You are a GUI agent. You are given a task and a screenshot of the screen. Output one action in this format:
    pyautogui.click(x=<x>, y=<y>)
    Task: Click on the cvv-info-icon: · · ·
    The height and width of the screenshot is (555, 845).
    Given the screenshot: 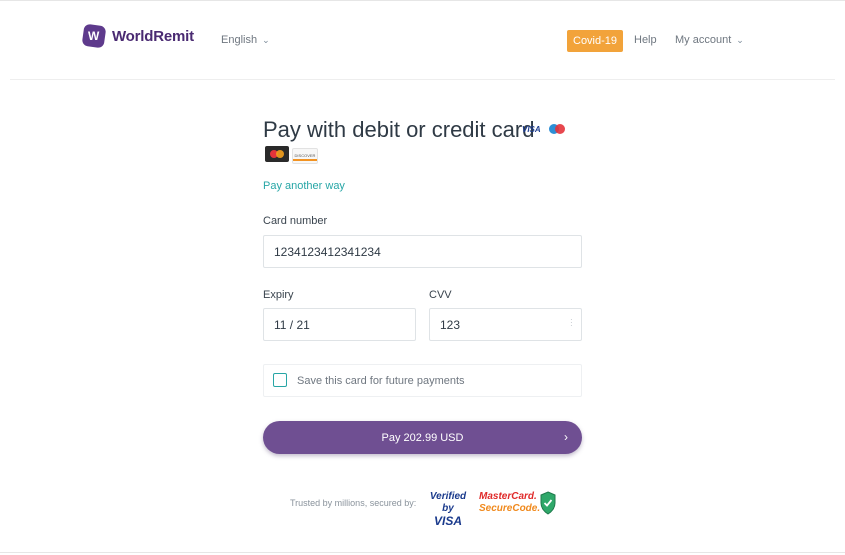 What is the action you would take?
    pyautogui.click(x=571, y=323)
    